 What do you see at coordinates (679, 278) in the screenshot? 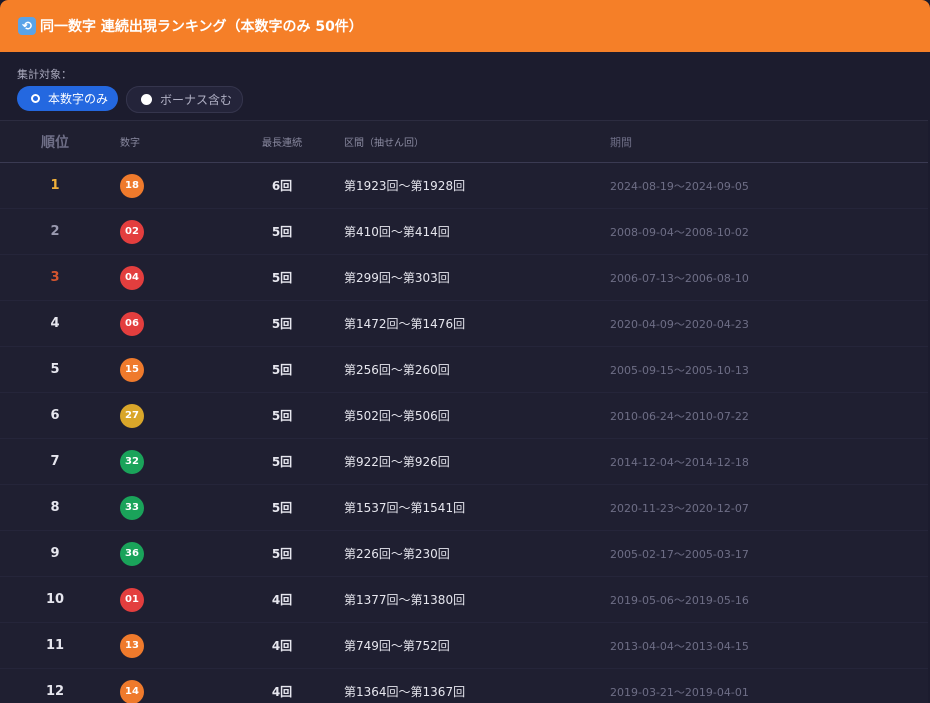
I see `period-cell: 2006-07-13〜2006-08-10` at bounding box center [679, 278].